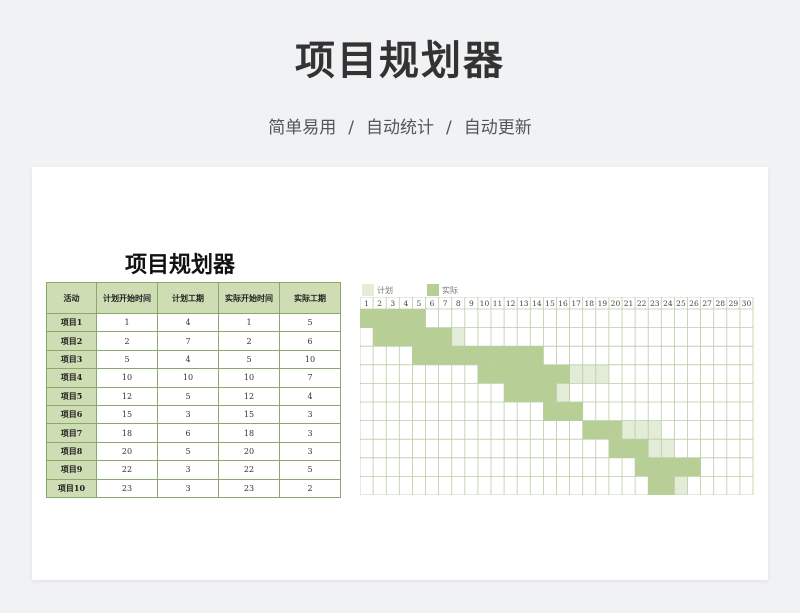  Describe the element at coordinates (249, 433) in the screenshot. I see `actual-start-cell: 18` at that location.